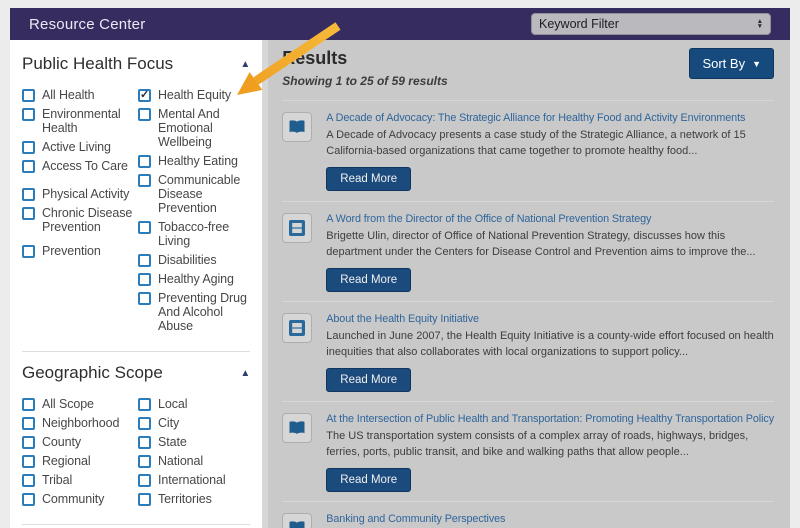  What do you see at coordinates (195, 461) in the screenshot?
I see `cb-national: National` at bounding box center [195, 461].